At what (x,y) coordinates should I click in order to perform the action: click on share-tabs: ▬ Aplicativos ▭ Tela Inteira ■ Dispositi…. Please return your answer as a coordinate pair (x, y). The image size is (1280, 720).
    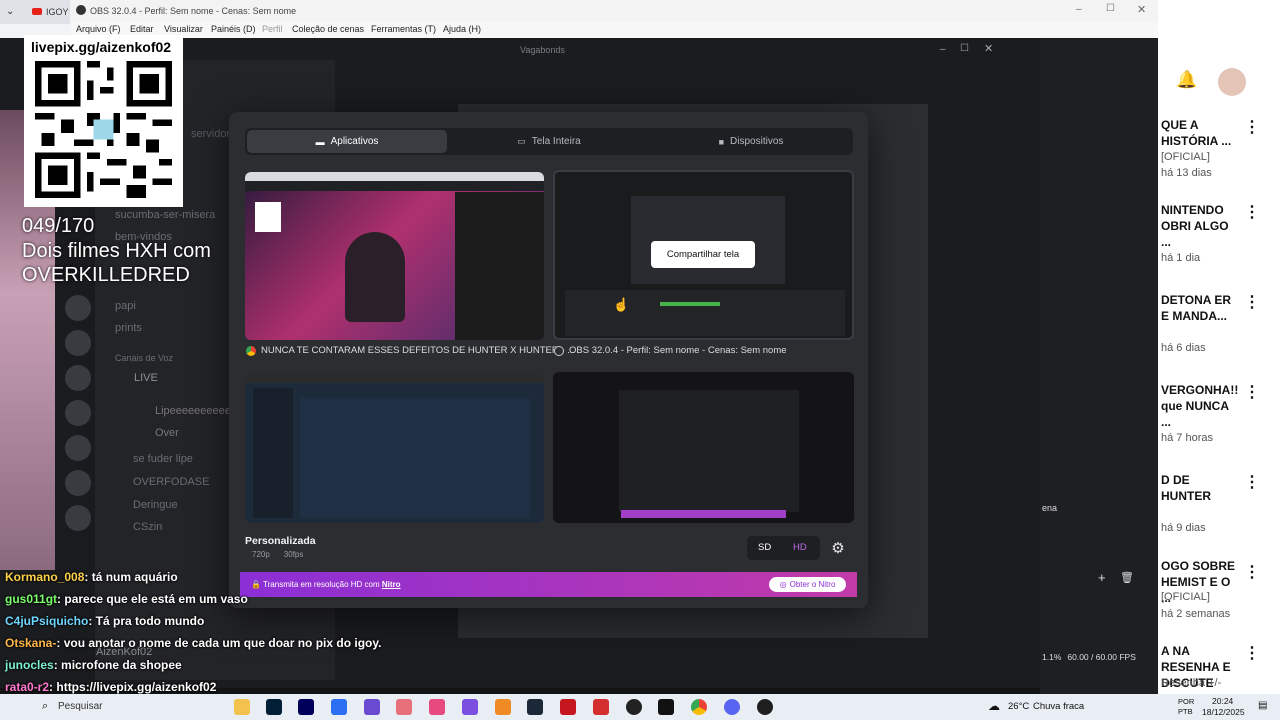
    Looking at the image, I should click on (549, 141).